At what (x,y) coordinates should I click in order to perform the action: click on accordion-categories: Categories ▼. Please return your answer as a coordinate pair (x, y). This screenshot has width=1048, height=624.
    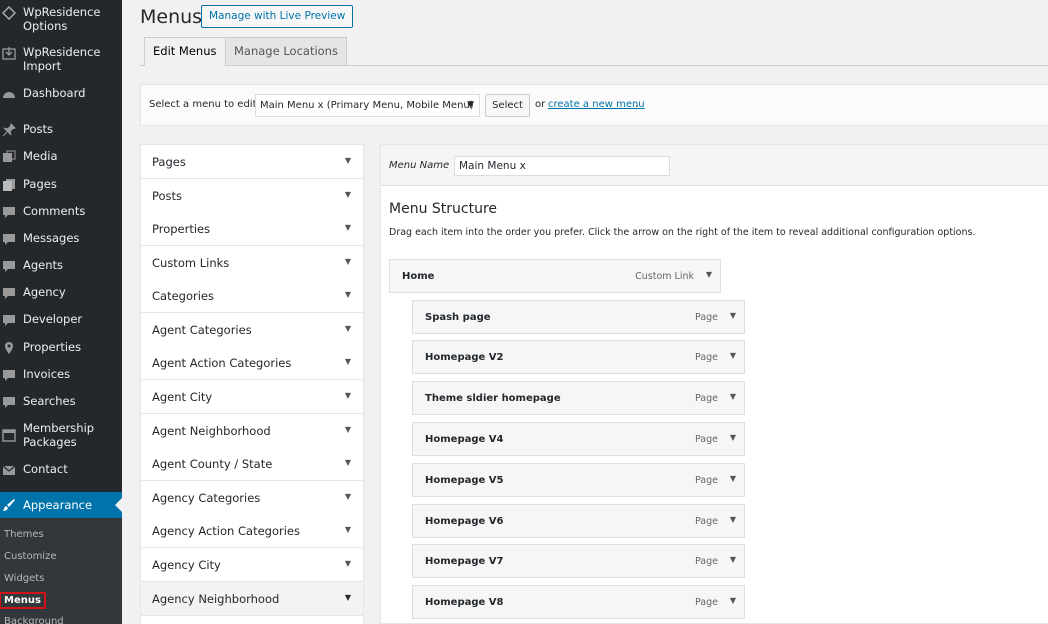
    Looking at the image, I should click on (252, 296).